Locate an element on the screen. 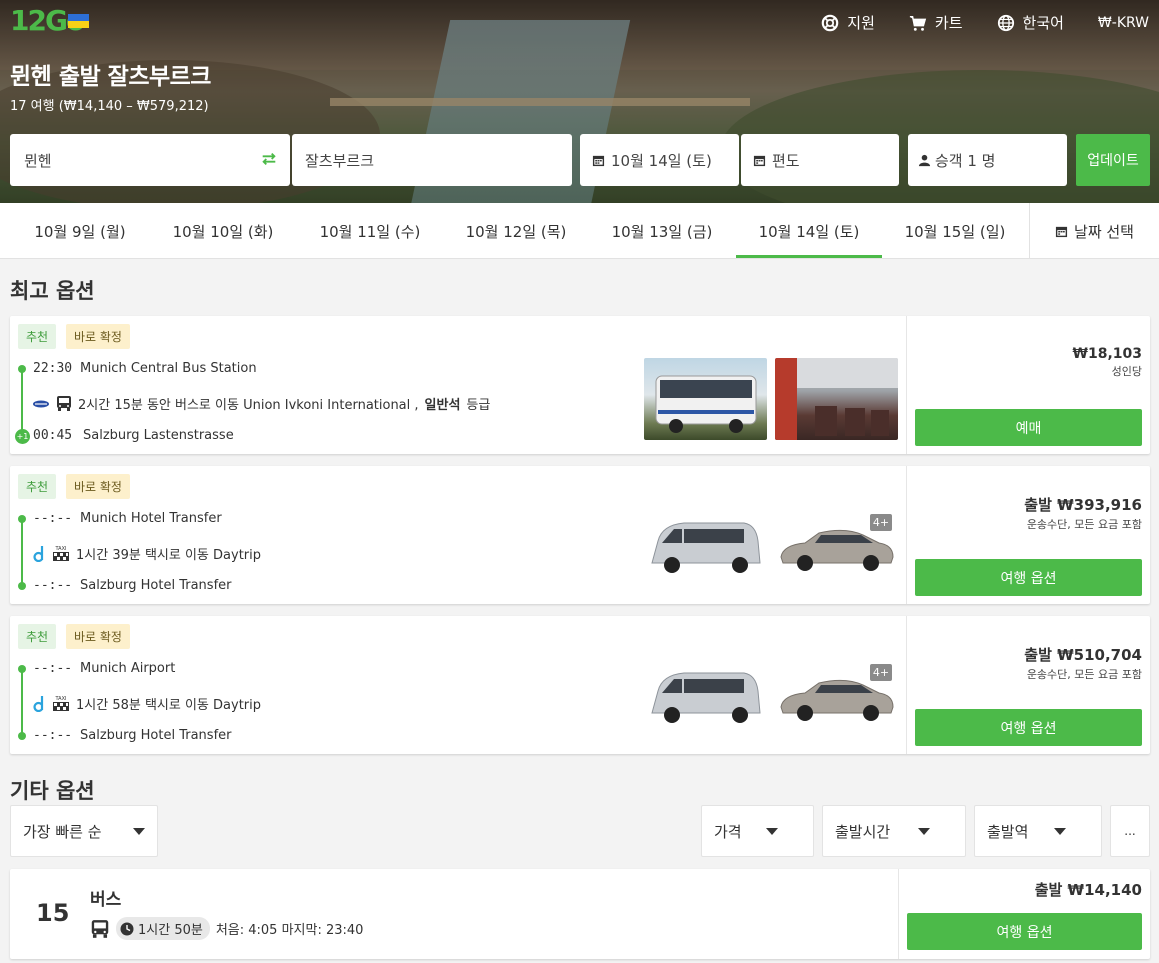 The height and width of the screenshot is (963, 1159). date-picker-button: 날짜 선택 is located at coordinates (1094, 231).